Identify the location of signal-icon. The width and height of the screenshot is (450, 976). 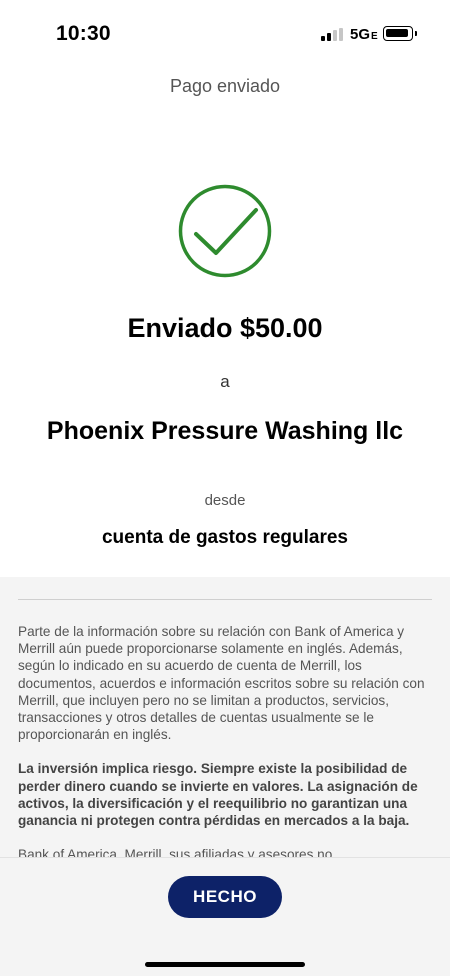
(332, 34).